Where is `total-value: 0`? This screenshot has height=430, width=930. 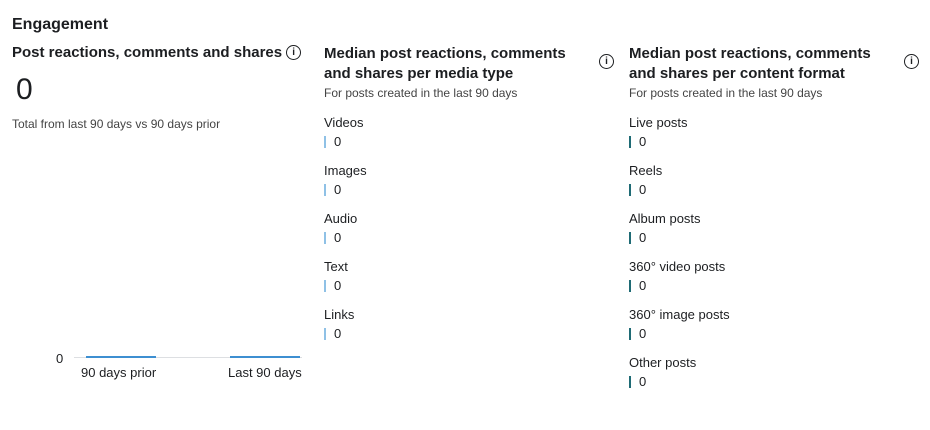 total-value: 0 is located at coordinates (24, 89).